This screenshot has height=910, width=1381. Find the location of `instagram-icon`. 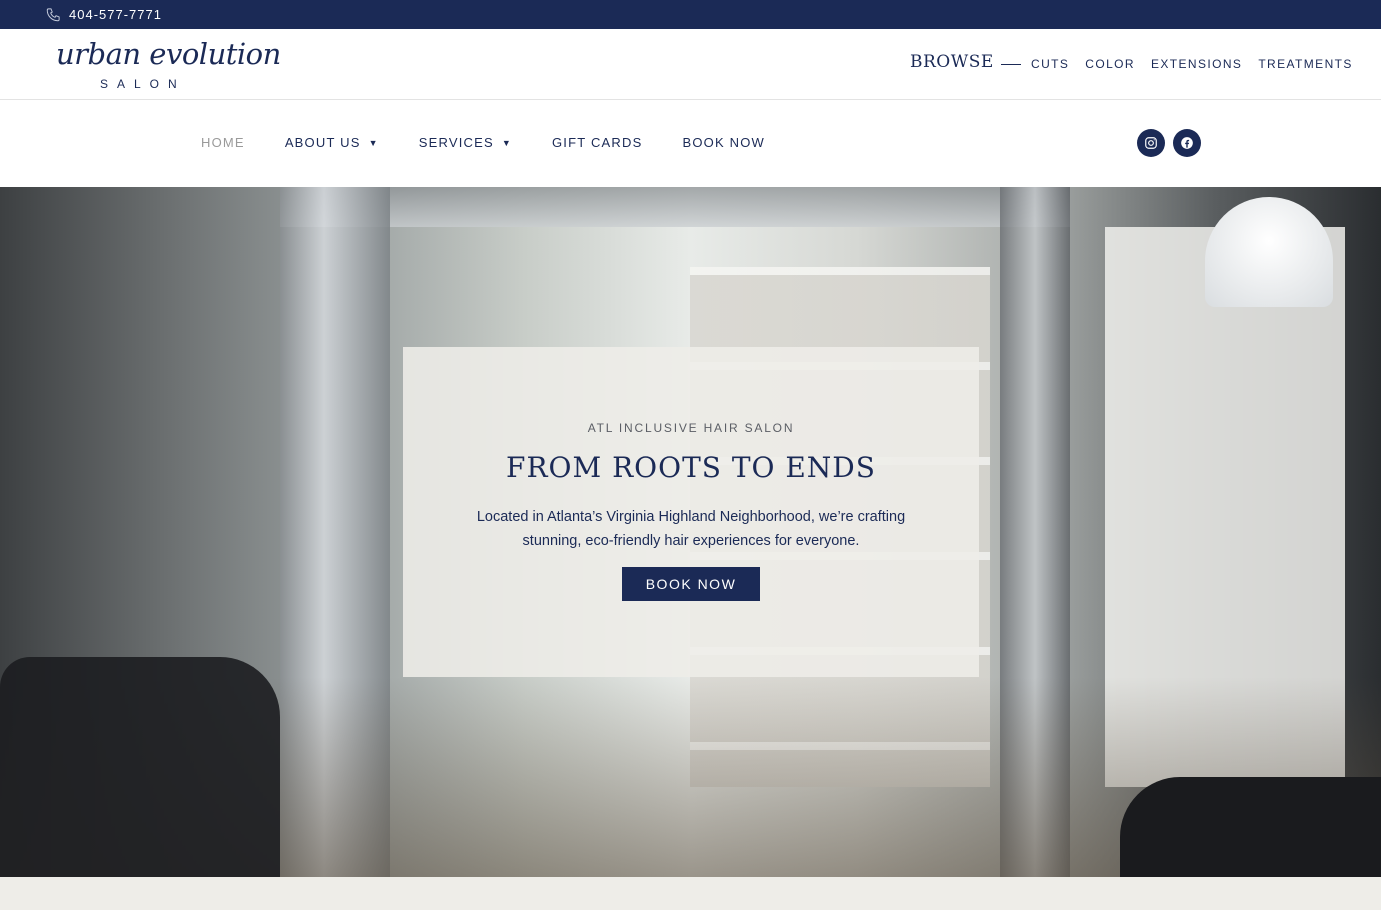

instagram-icon is located at coordinates (1151, 143).